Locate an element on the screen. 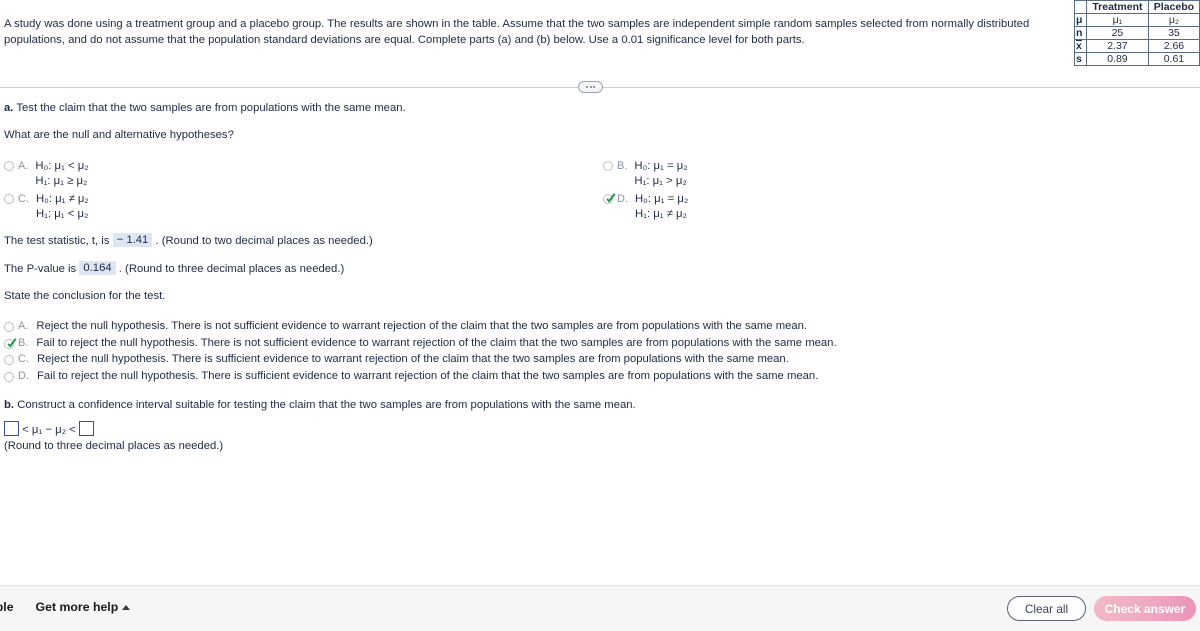 This screenshot has height=631, width=1200. table-row: x 2.37 2.66 is located at coordinates (1137, 46).